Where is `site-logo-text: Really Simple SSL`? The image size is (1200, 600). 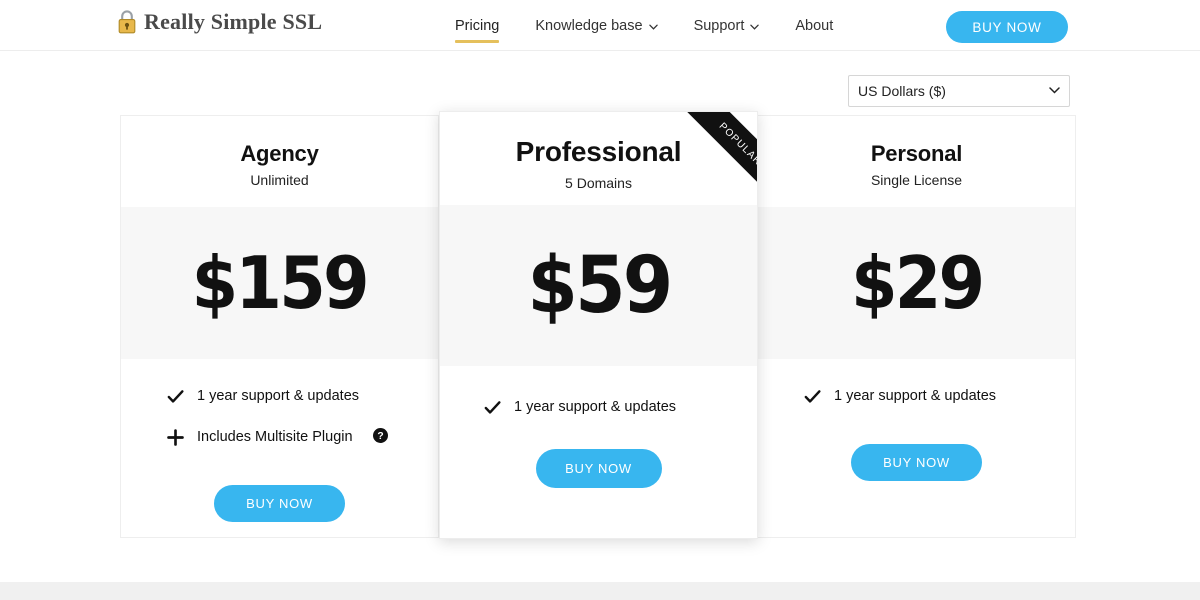
site-logo-text: Really Simple SSL is located at coordinates (233, 21).